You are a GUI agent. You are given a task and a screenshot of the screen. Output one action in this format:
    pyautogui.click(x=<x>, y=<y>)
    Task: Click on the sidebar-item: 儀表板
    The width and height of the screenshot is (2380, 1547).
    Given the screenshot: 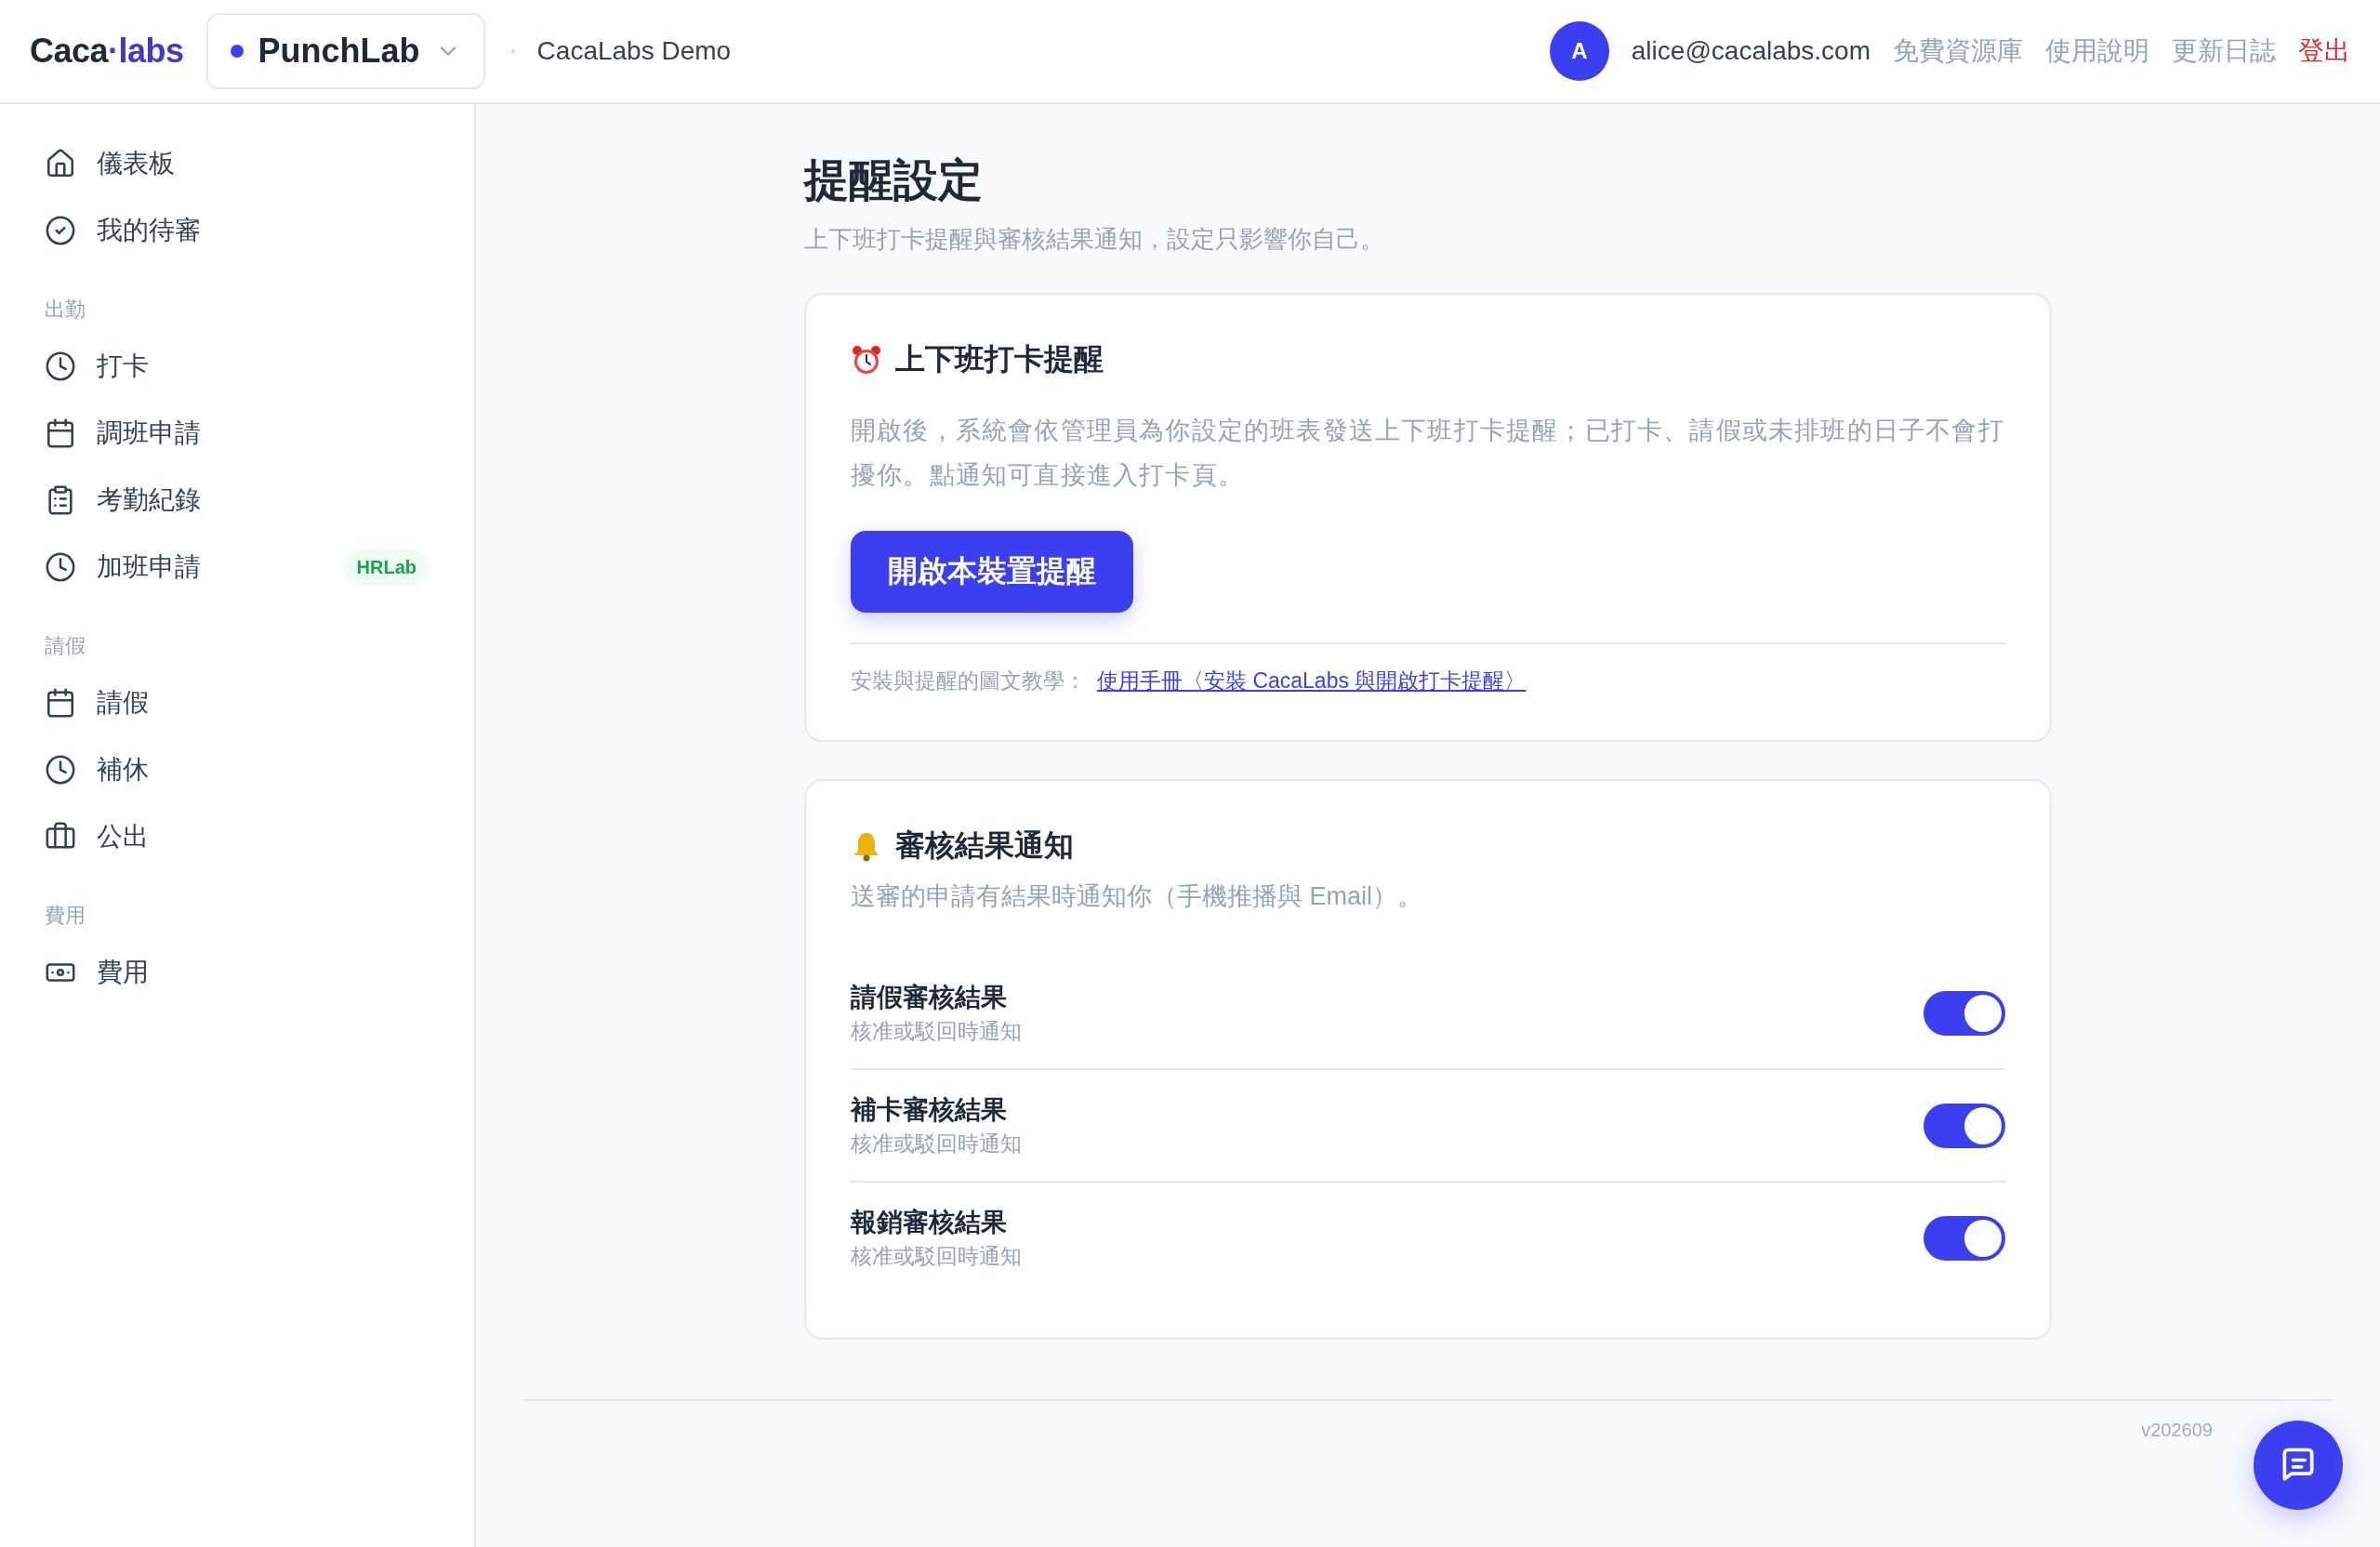 What is the action you would take?
    pyautogui.click(x=237, y=163)
    